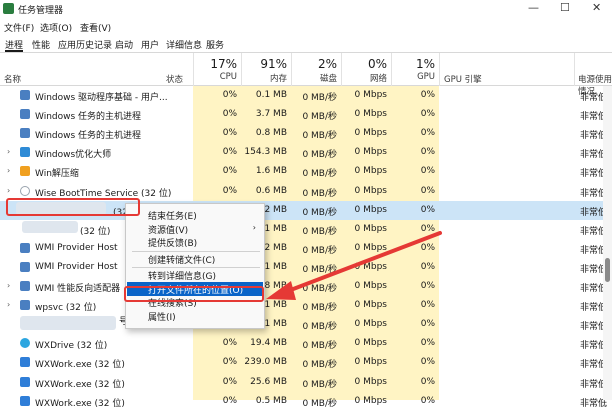  I want to click on arrow-head, so click(281, 290).